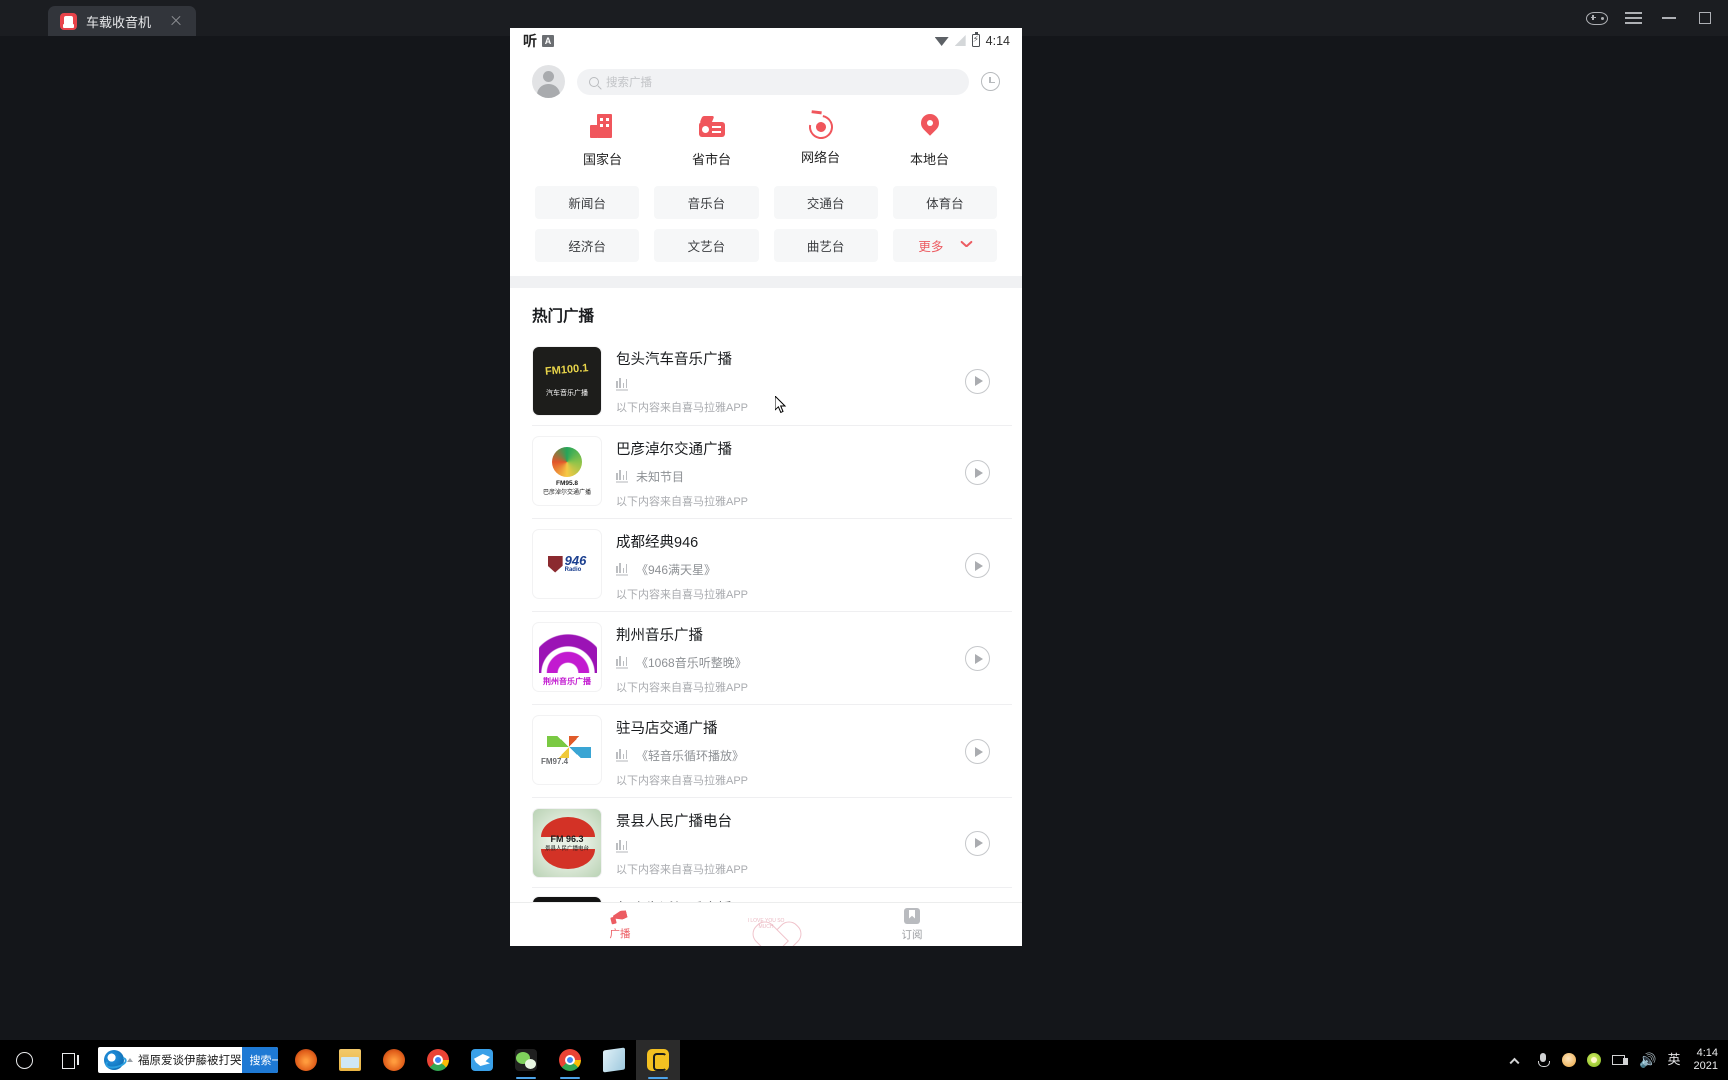 The height and width of the screenshot is (1080, 1728). I want to click on tray-orange-icon, so click(1569, 1060).